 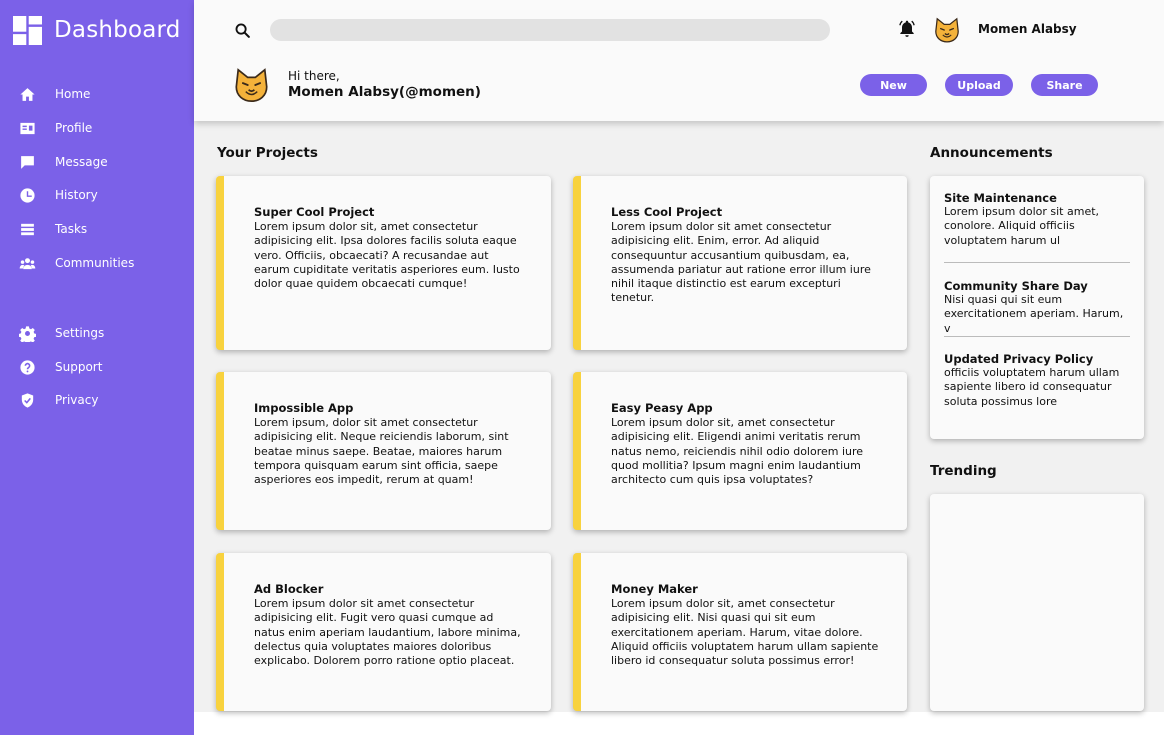 I want to click on sidebar-item-message: Message, so click(x=97, y=162).